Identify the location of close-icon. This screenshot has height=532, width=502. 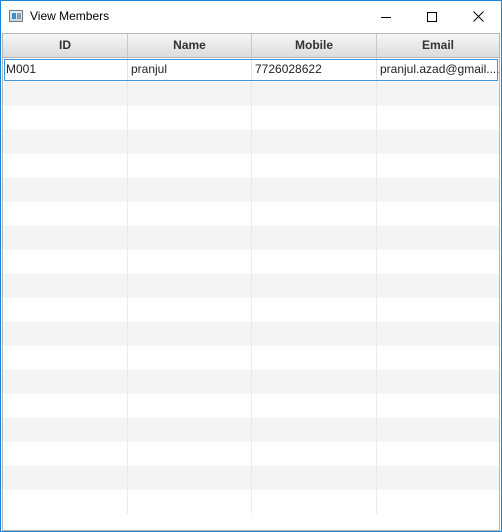
(478, 16).